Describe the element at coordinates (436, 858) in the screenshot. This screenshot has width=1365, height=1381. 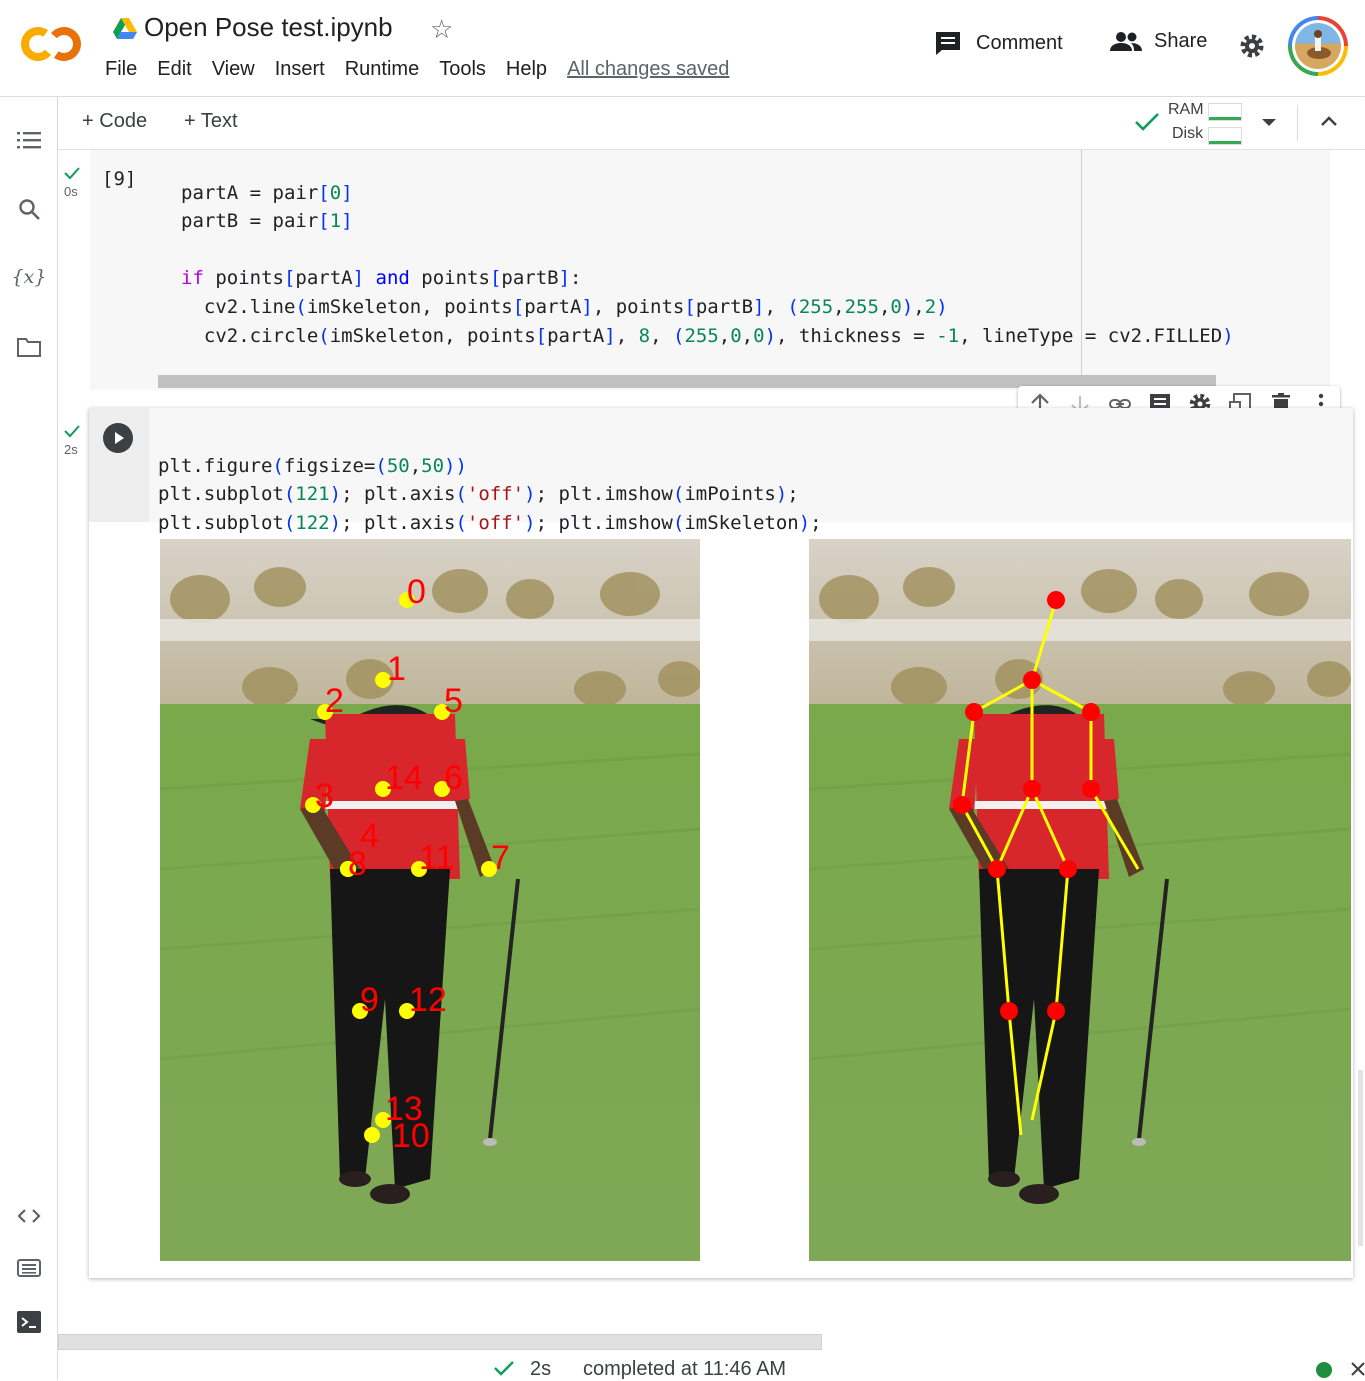
I see `keypoint-label-11: 11` at that location.